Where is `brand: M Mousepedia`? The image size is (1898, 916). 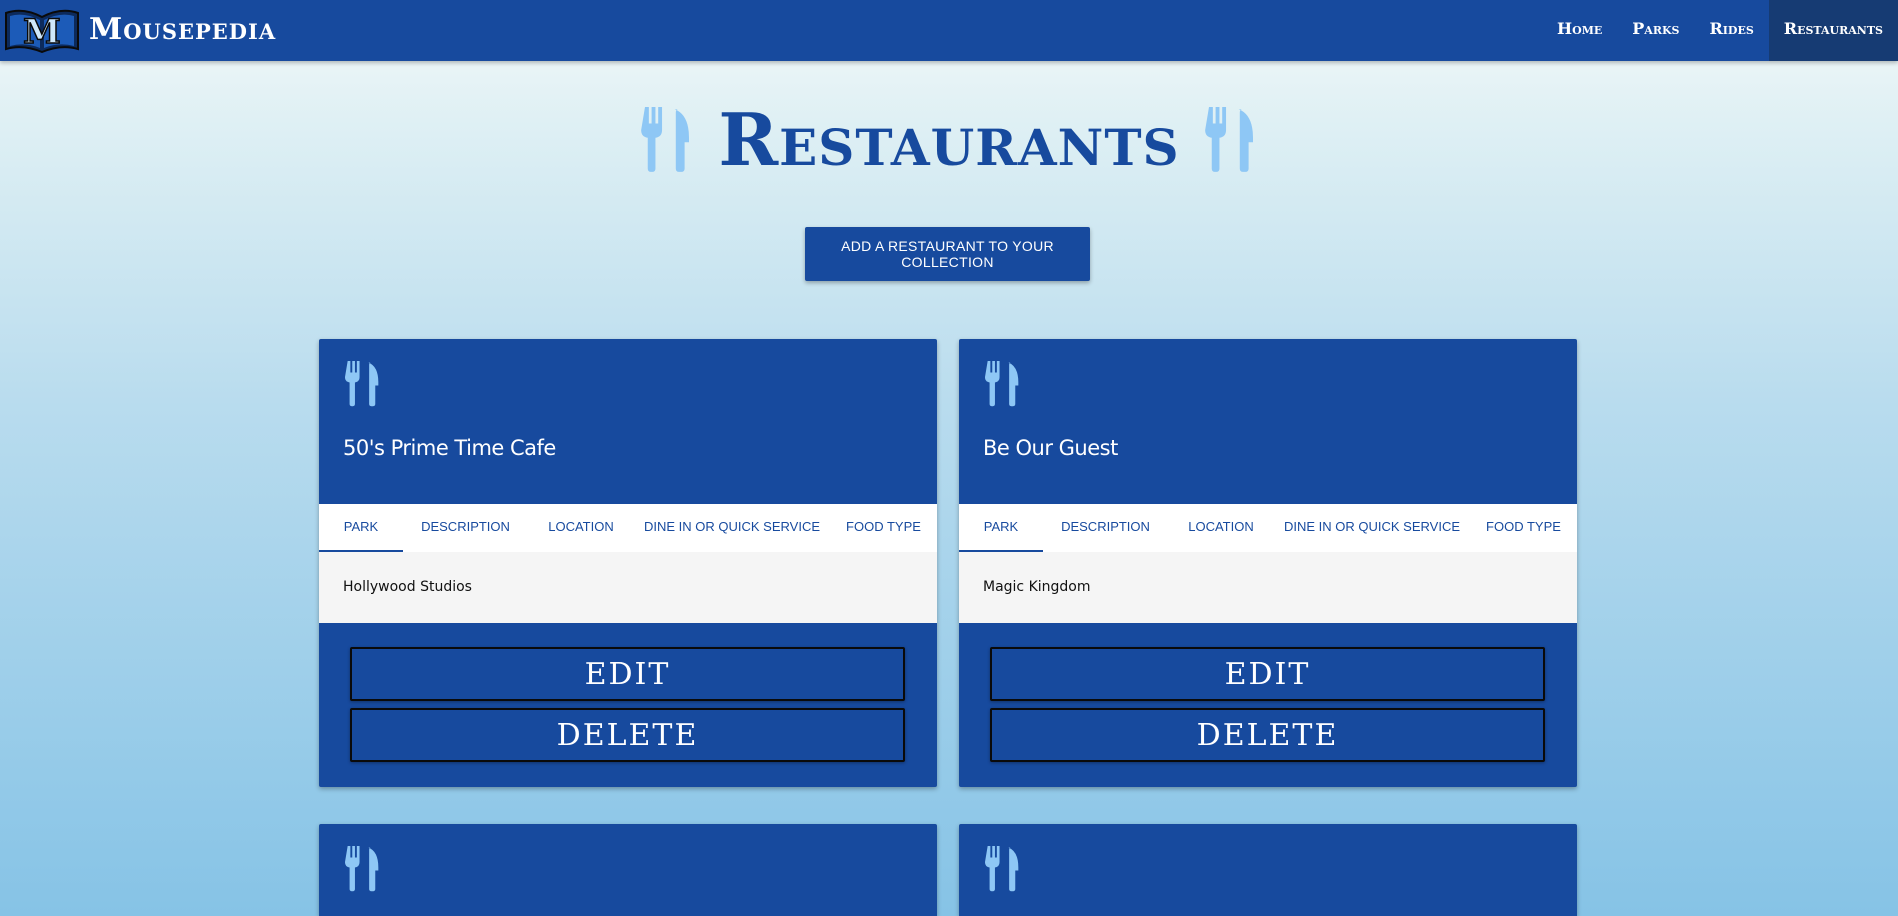
brand: M Mousepedia is located at coordinates (140, 30).